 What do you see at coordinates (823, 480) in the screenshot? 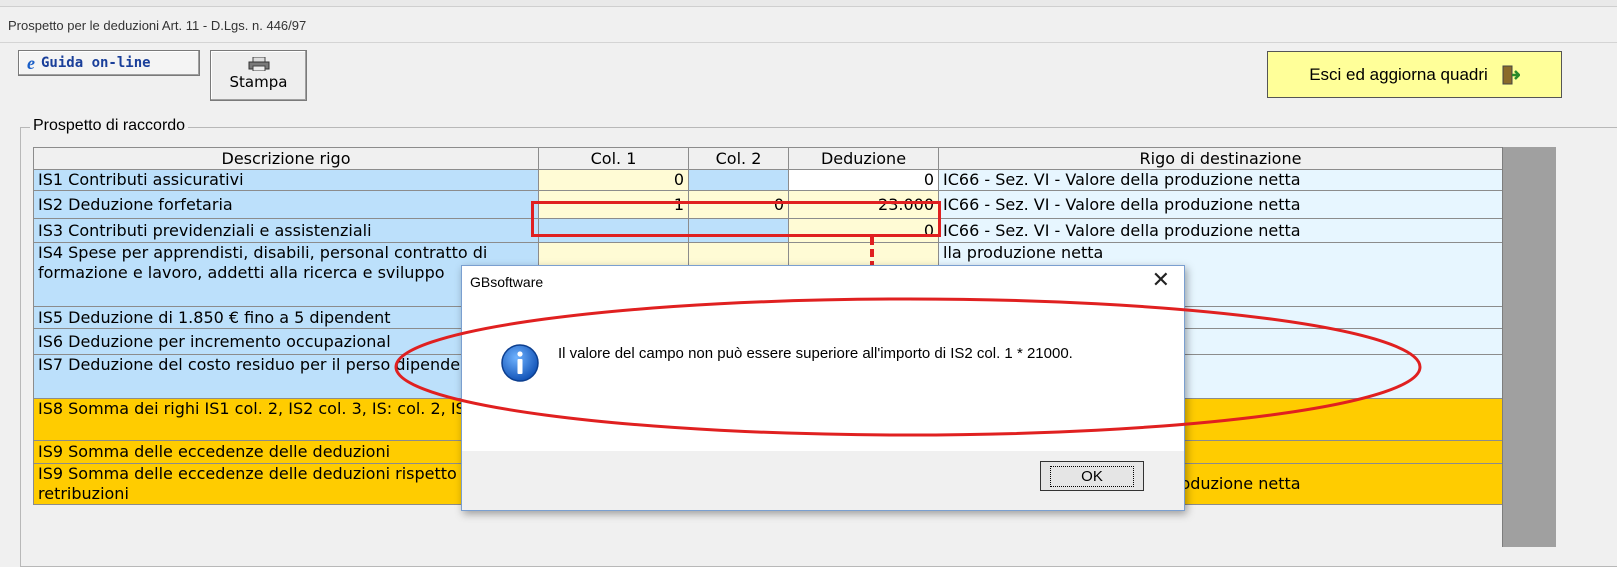
I see `dialog-footer: OK` at bounding box center [823, 480].